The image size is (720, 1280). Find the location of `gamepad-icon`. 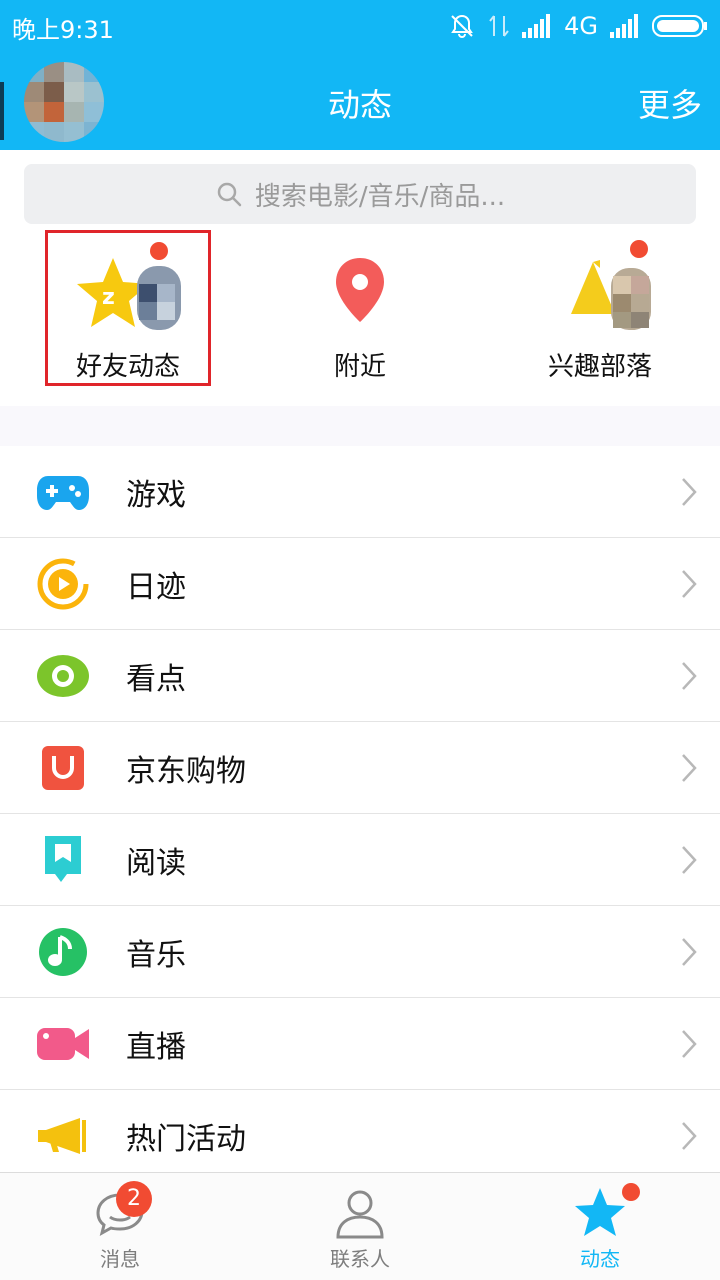

gamepad-icon is located at coordinates (63, 492).